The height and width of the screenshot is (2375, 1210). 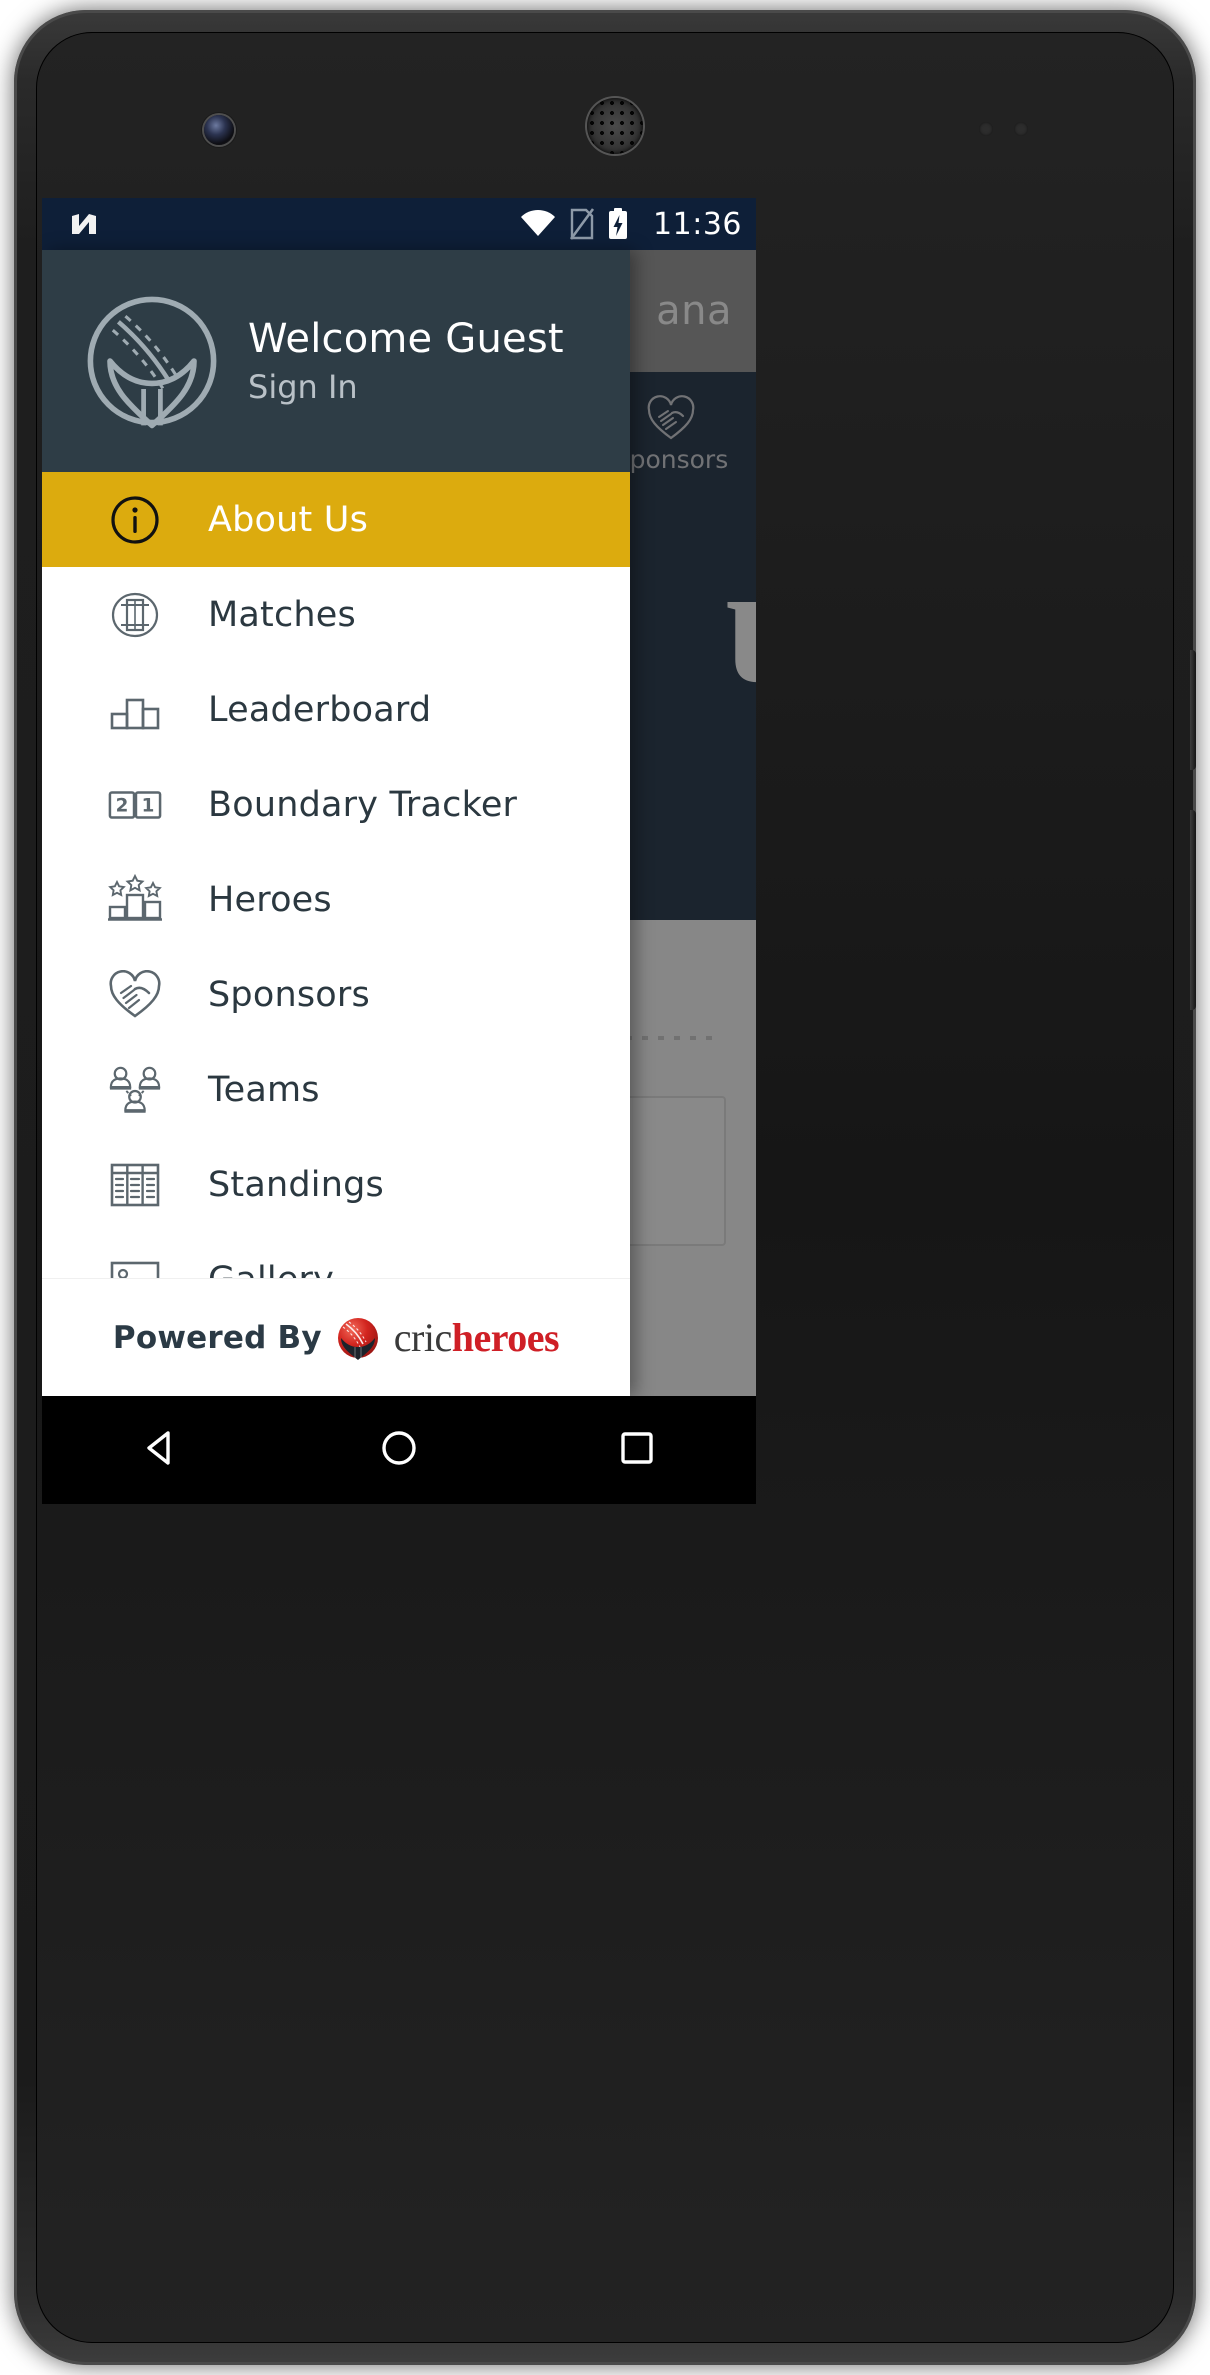 I want to click on device-chin, so click(x=605, y=2240).